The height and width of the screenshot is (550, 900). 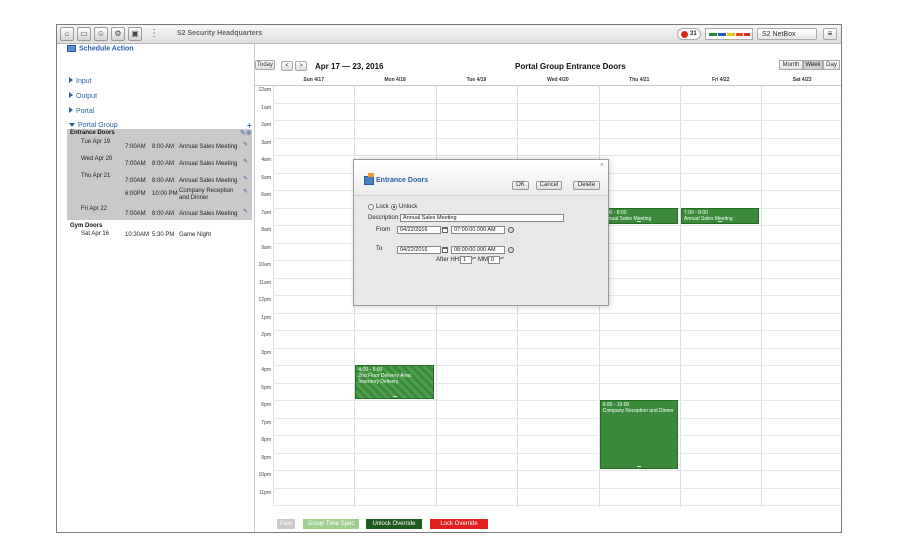 What do you see at coordinates (266, 352) in the screenshot?
I see `hour-label: 3pm` at bounding box center [266, 352].